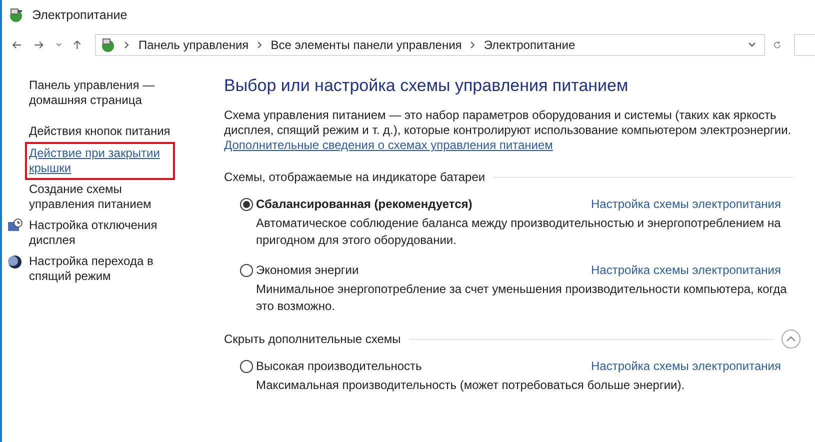 This screenshot has height=442, width=815. Describe the element at coordinates (39, 45) in the screenshot. I see `forward-arrow-icon` at that location.